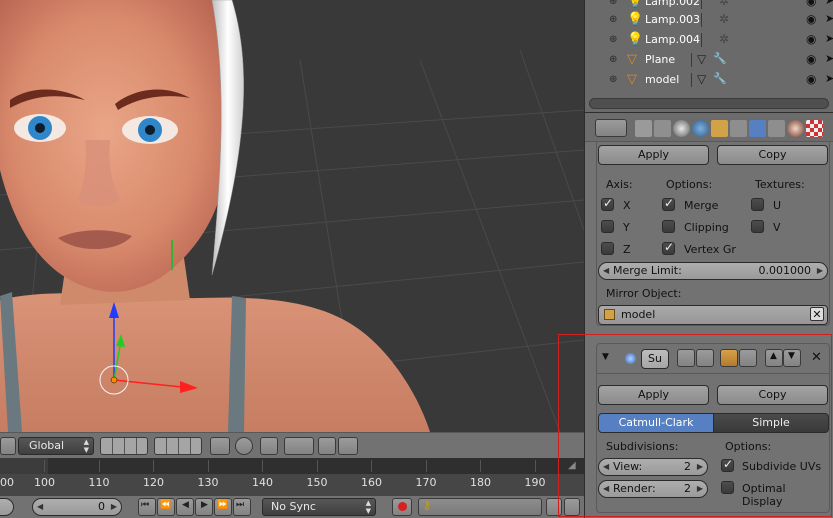 This screenshot has width=833, height=518. I want to click on keying-set-field: ⚷, so click(480, 507).